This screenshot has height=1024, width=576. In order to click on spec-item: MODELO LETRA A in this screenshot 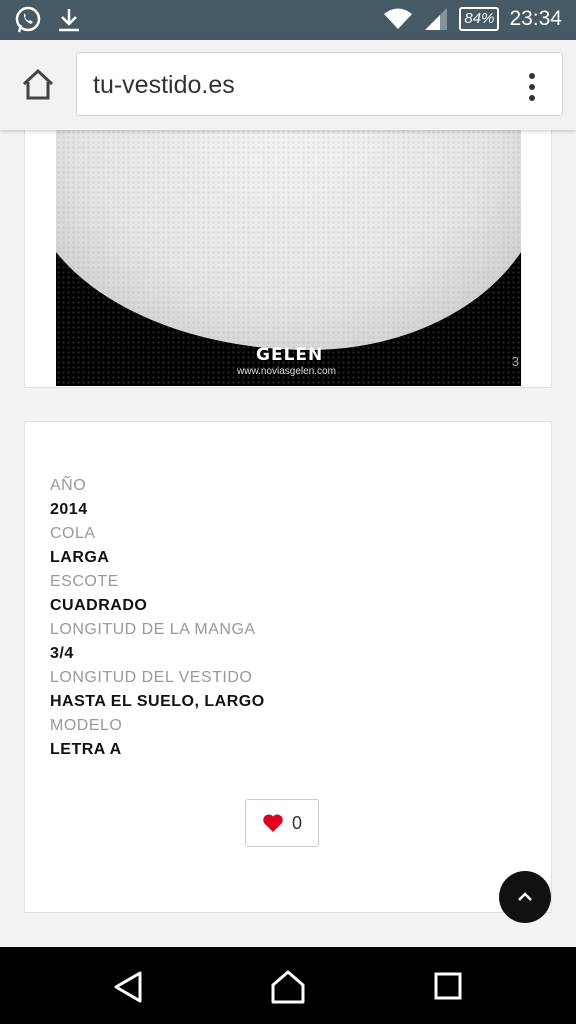, I will do `click(157, 738)`.